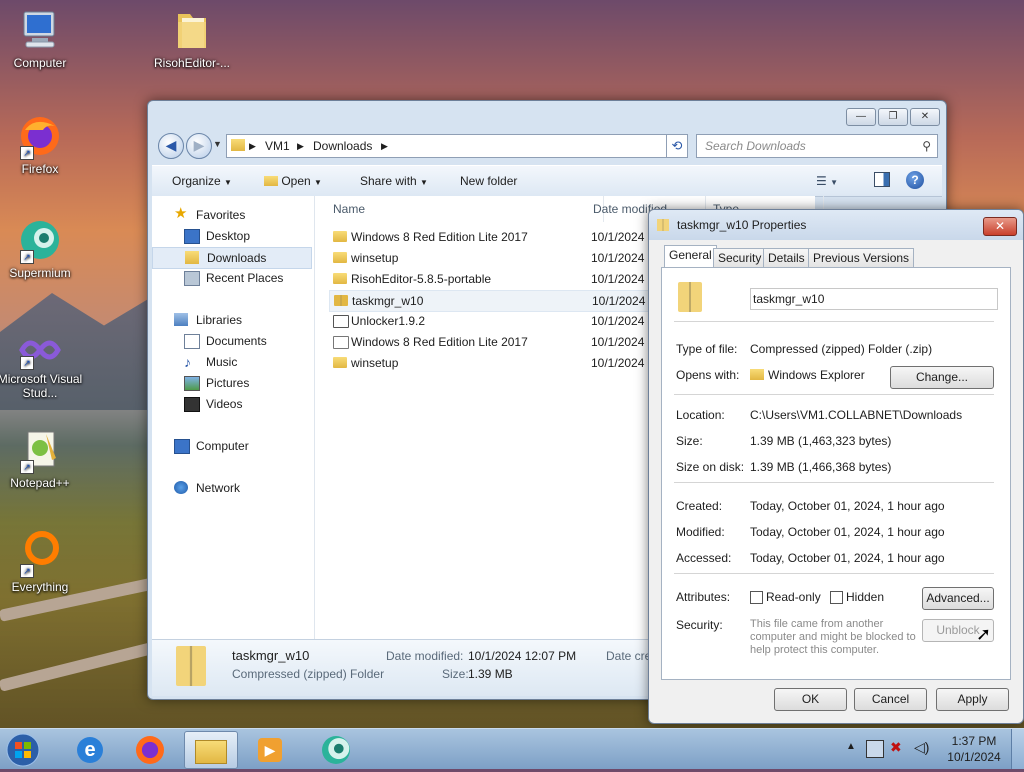  I want to click on hidden-checkbox, so click(836, 597).